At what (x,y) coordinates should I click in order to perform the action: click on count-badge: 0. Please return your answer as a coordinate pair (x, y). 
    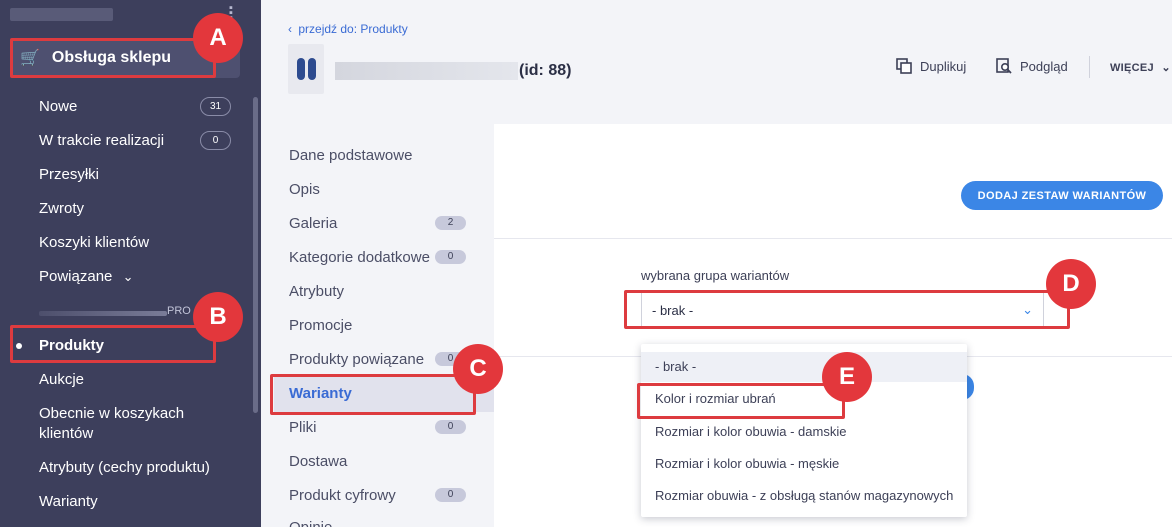
    Looking at the image, I should click on (215, 140).